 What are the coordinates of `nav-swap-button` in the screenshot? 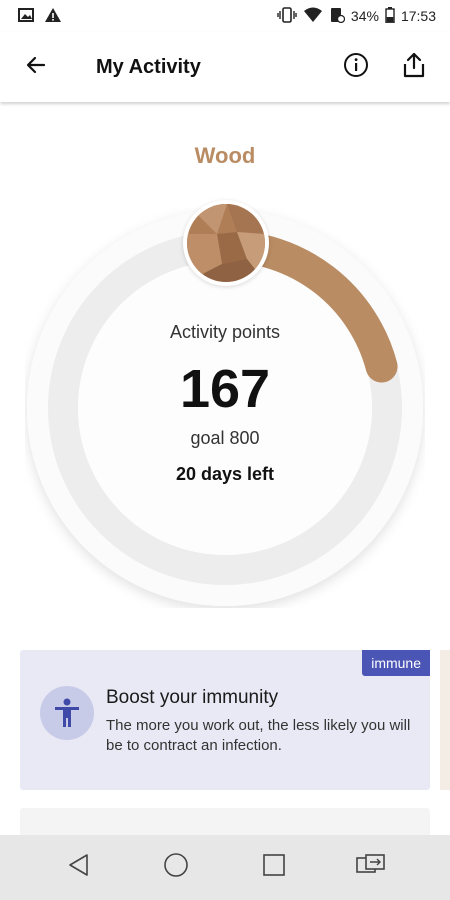 It's located at (371, 868).